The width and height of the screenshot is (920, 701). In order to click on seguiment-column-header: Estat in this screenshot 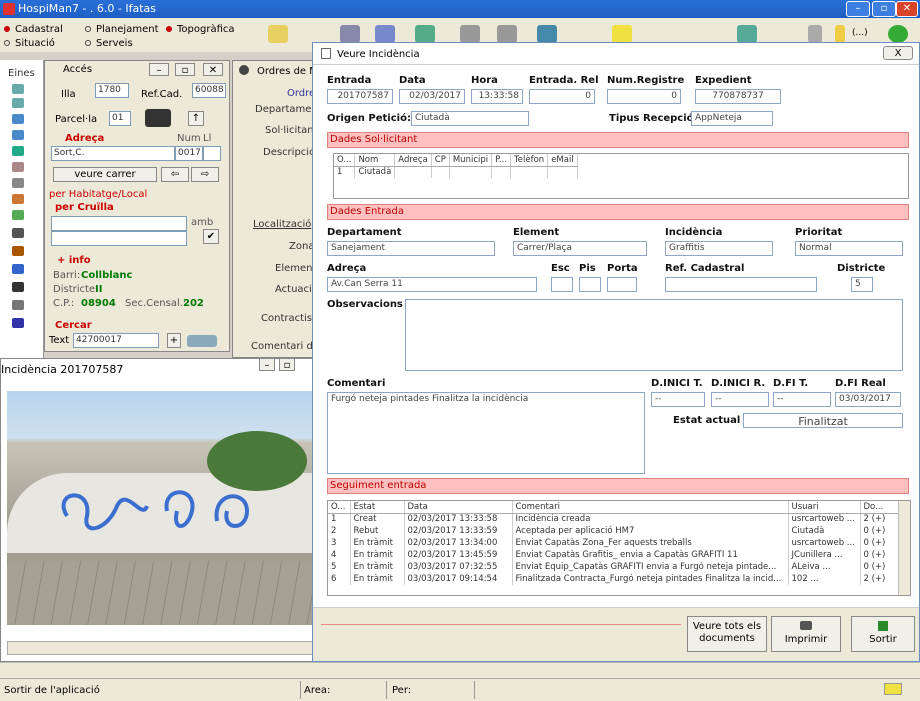, I will do `click(377, 507)`.